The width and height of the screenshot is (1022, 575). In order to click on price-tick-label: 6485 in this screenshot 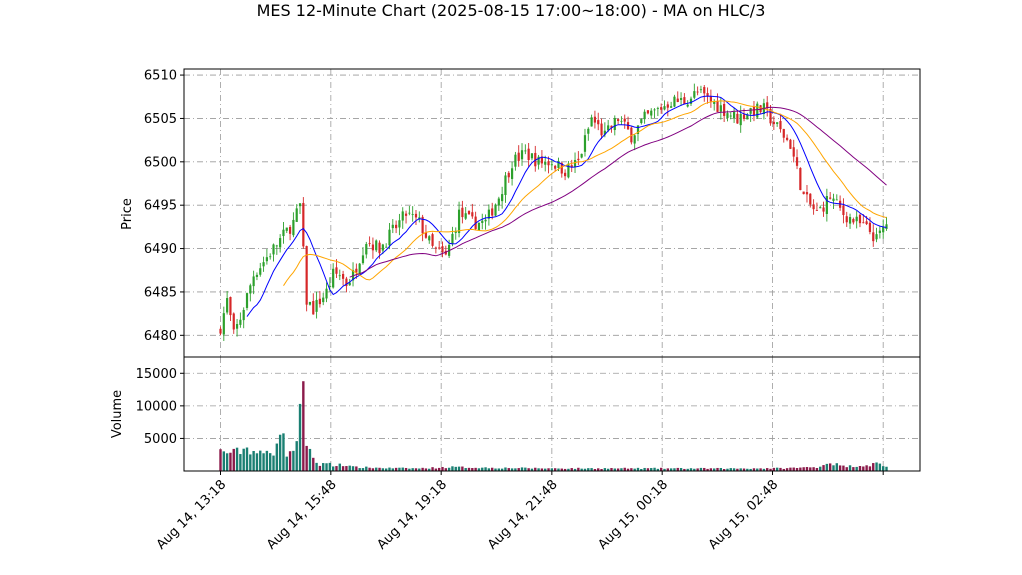, I will do `click(160, 292)`.